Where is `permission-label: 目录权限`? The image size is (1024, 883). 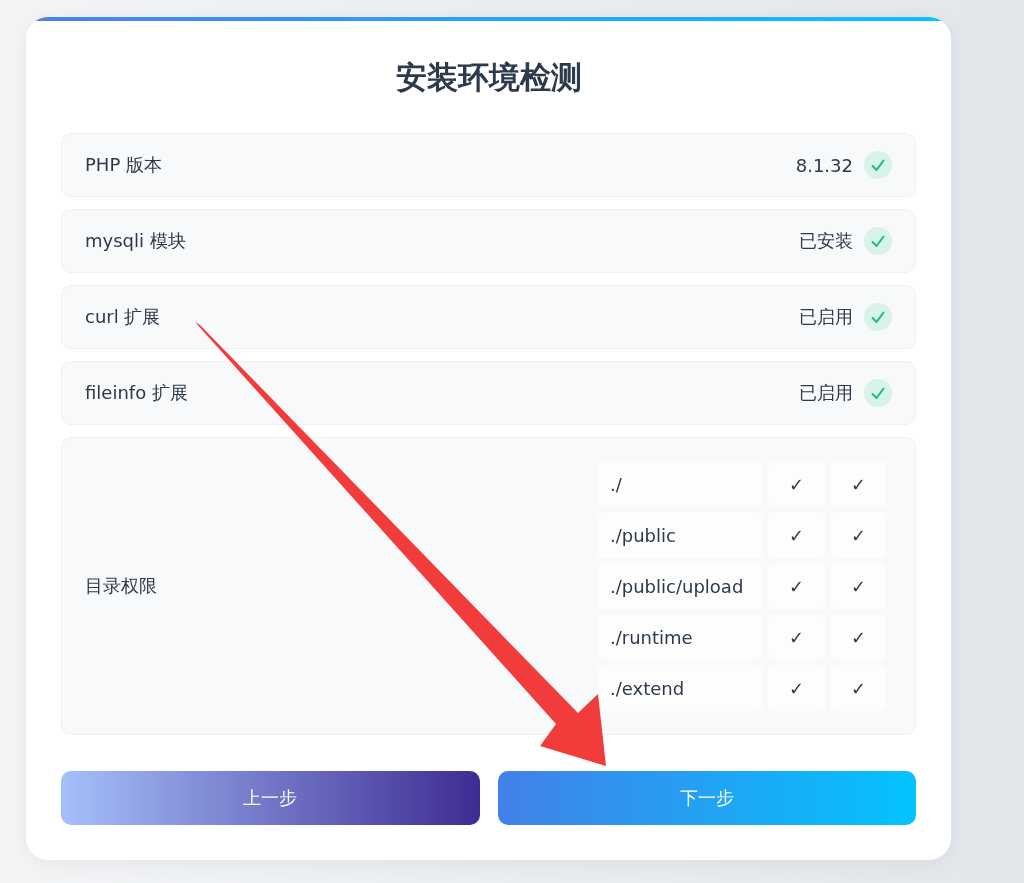 permission-label: 目录权限 is located at coordinates (121, 586).